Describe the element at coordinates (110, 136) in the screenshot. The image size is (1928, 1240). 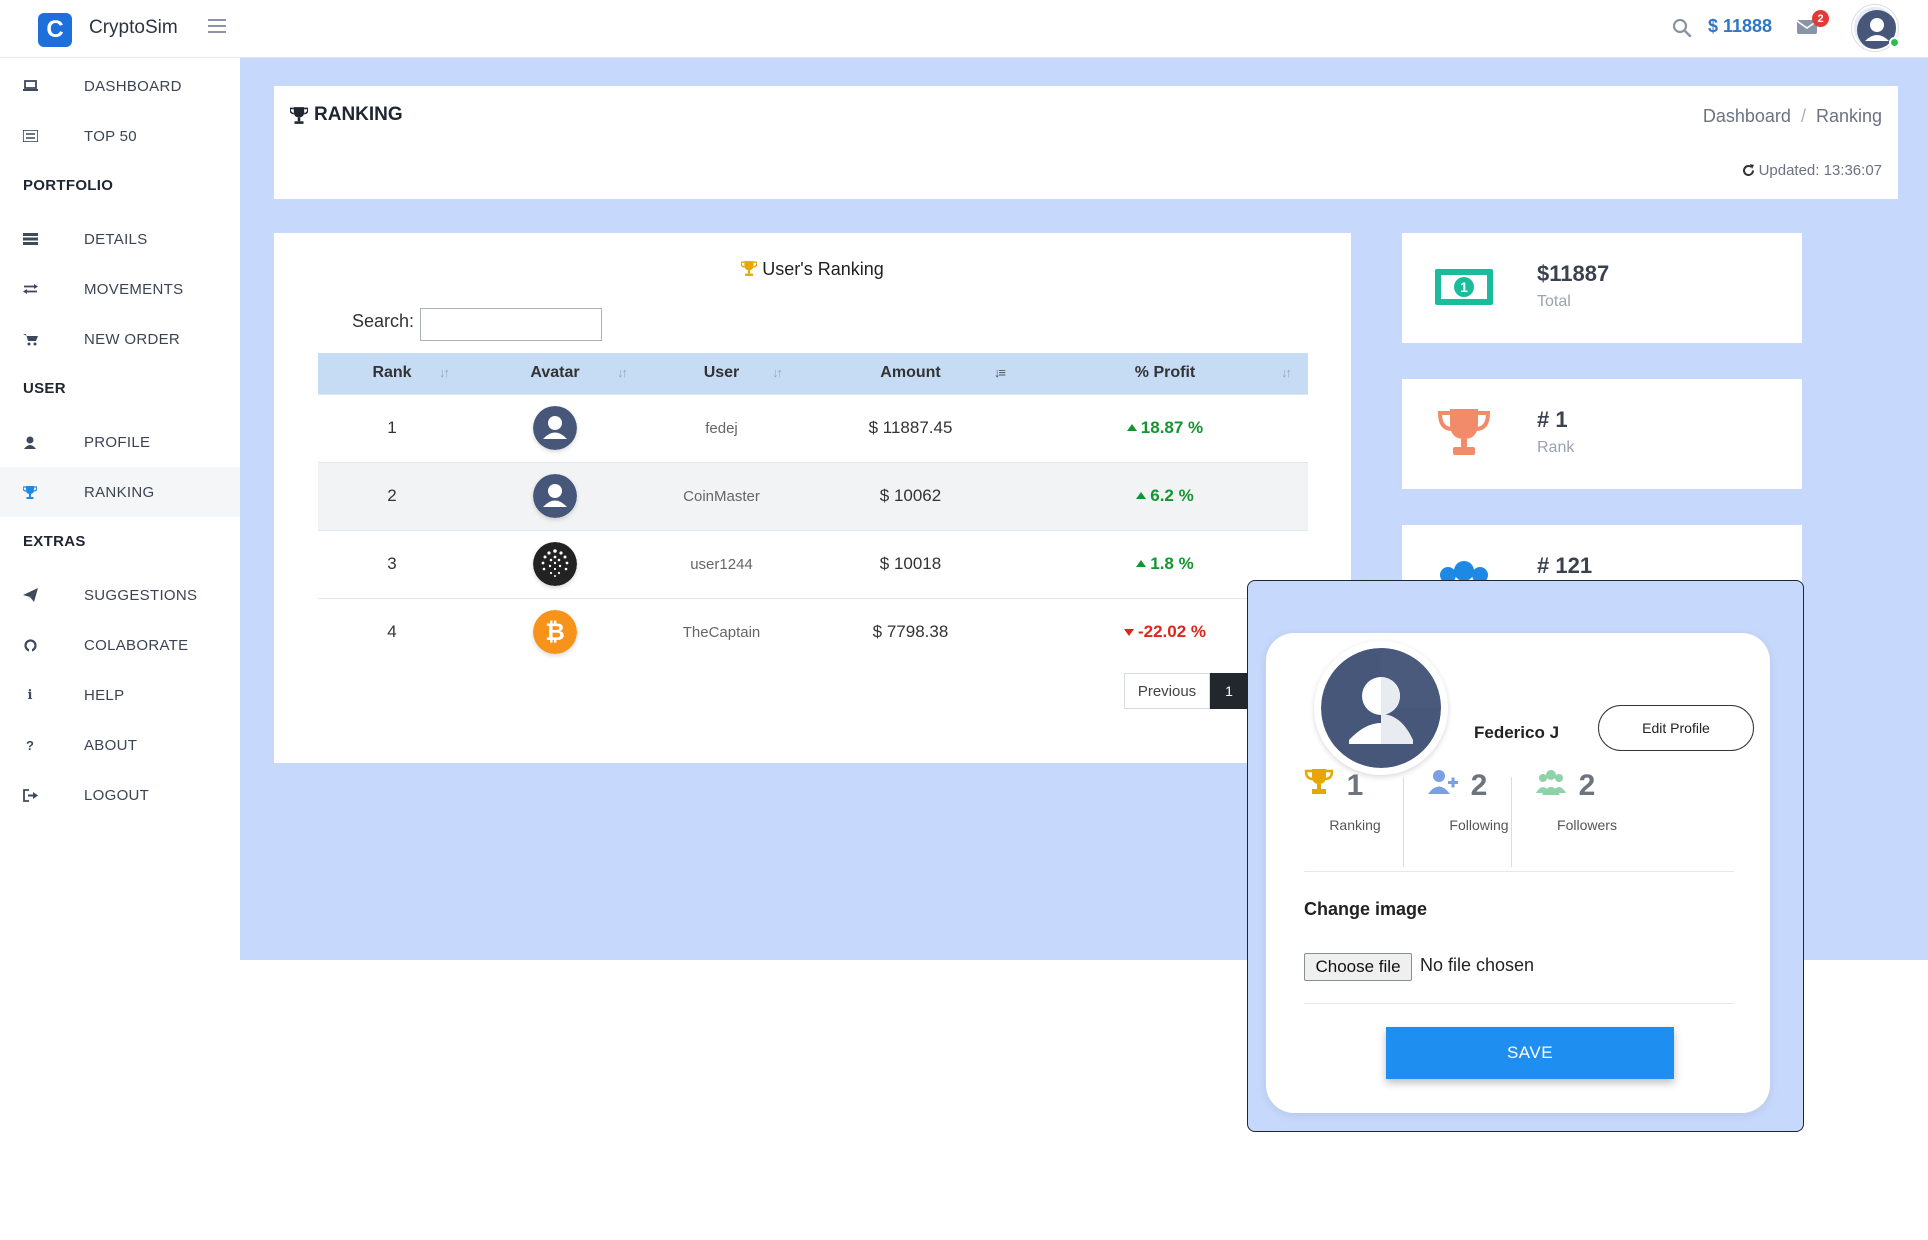
I see `sidebar-item-label: TOP 50` at that location.